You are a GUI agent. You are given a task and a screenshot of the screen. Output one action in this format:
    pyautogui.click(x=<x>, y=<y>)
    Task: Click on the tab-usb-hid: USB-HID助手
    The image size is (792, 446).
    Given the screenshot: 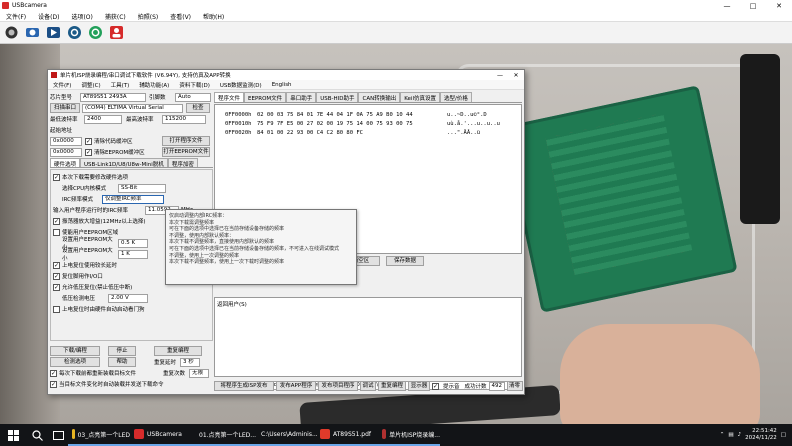 What is the action you would take?
    pyautogui.click(x=337, y=97)
    